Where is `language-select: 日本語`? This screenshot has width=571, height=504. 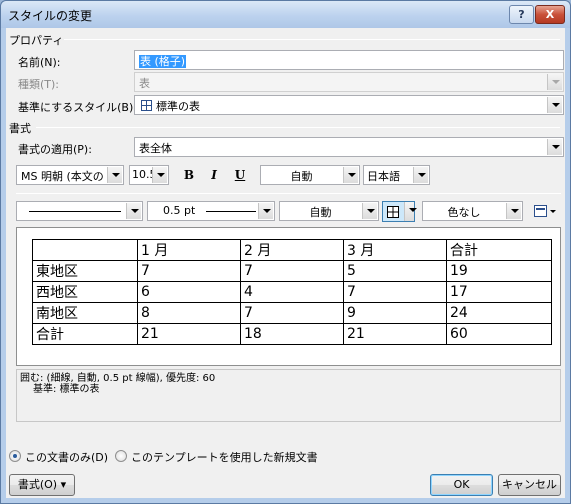 language-select: 日本語 is located at coordinates (396, 175).